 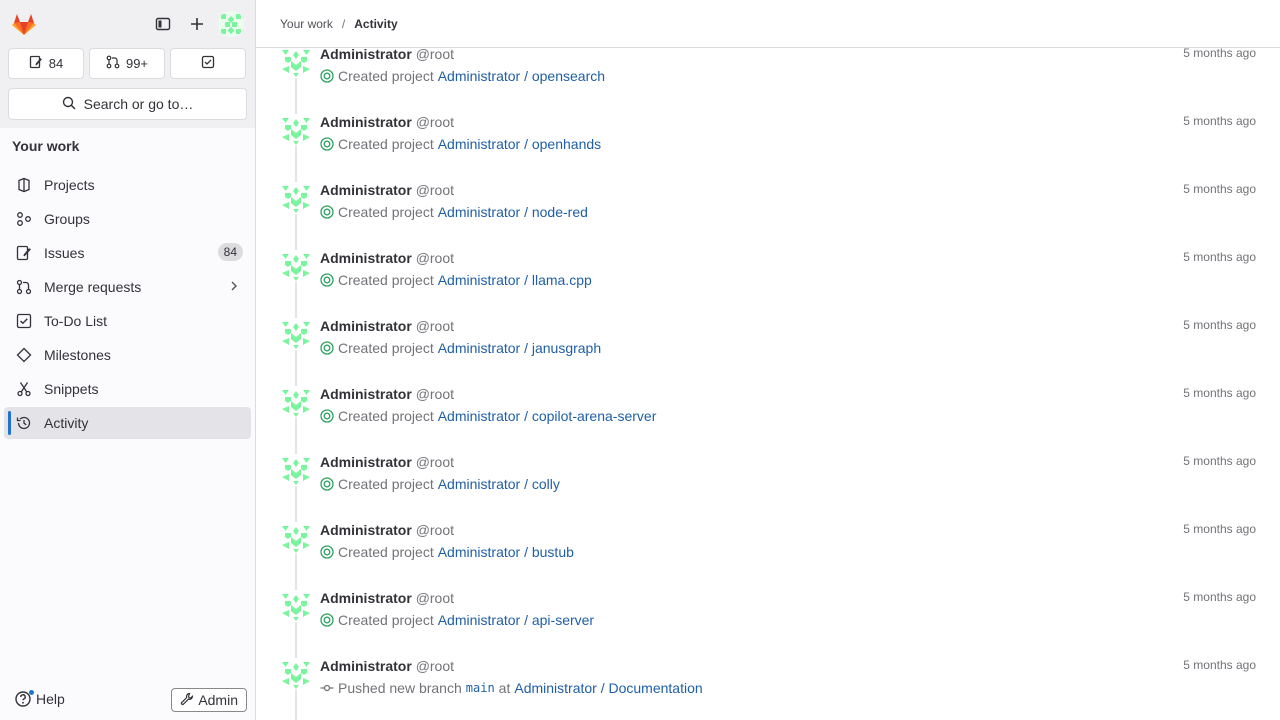 What do you see at coordinates (66, 423) in the screenshot?
I see `sidebar-item-label: Activity` at bounding box center [66, 423].